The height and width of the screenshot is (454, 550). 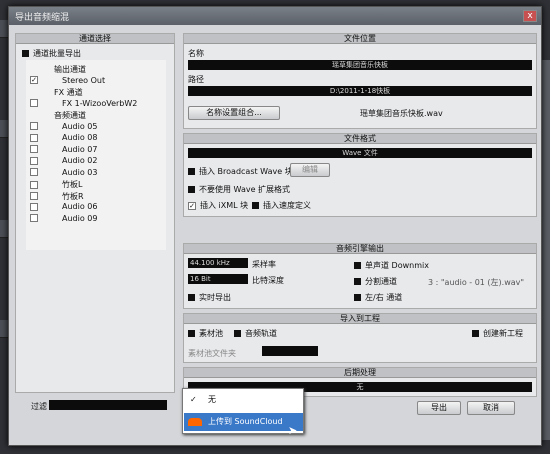 I want to click on cancel-button: 取消, so click(x=491, y=408).